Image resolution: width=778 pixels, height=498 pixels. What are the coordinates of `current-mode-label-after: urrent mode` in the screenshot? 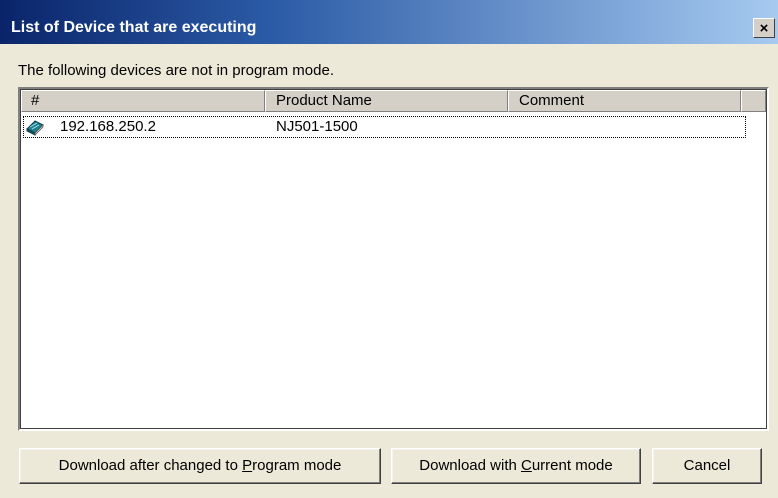 It's located at (572, 465).